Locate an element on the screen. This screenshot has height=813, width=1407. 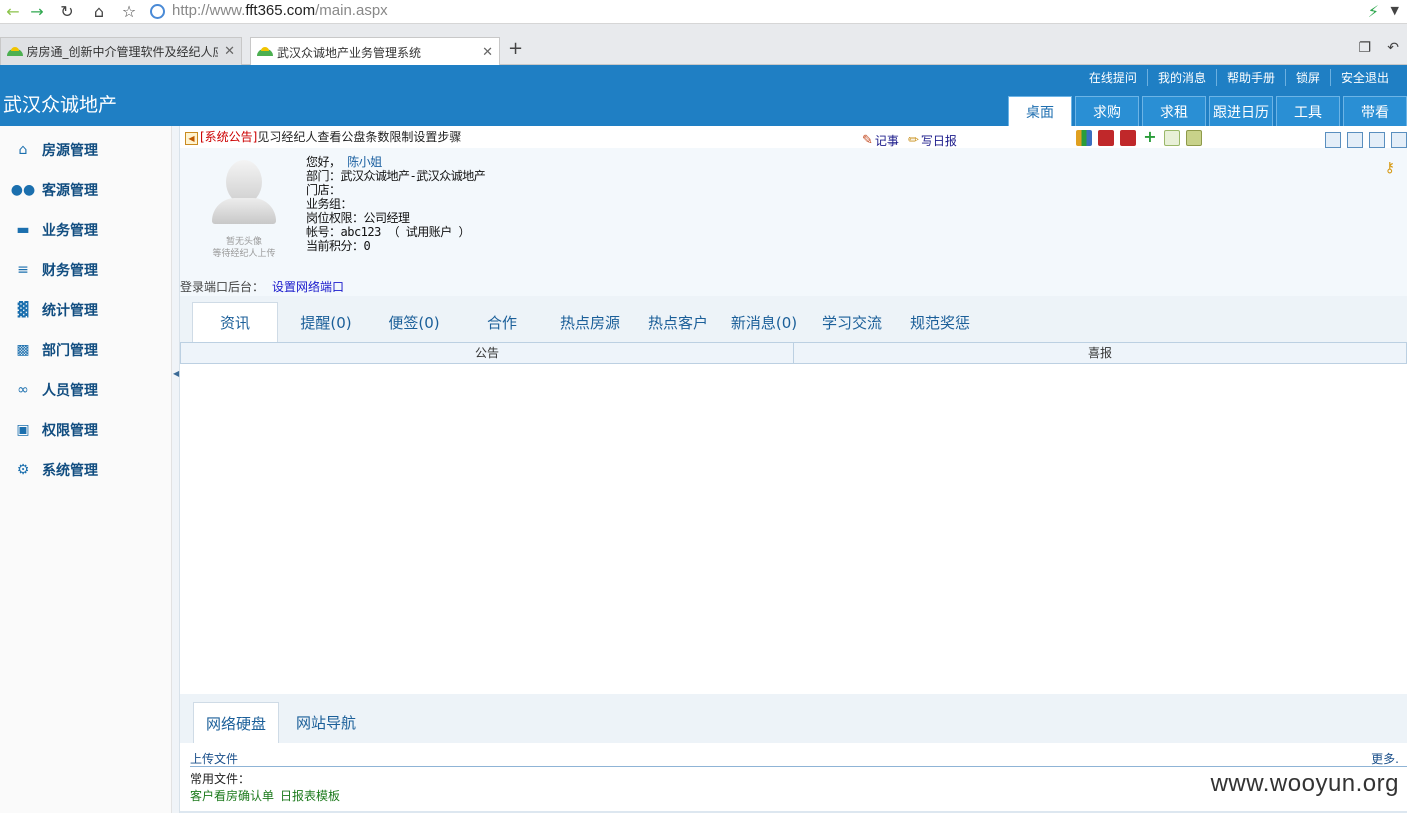
greeting: 您好， is located at coordinates (323, 162).